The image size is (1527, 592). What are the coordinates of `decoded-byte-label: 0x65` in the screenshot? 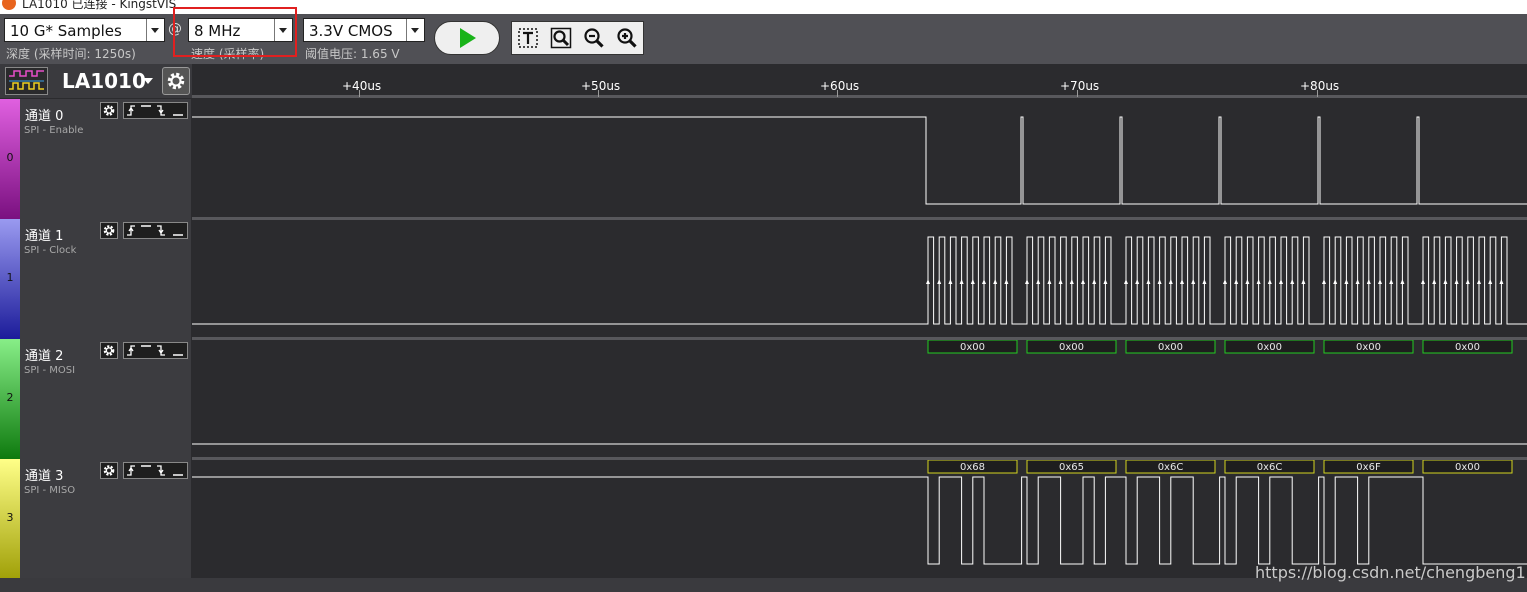 It's located at (1071, 467).